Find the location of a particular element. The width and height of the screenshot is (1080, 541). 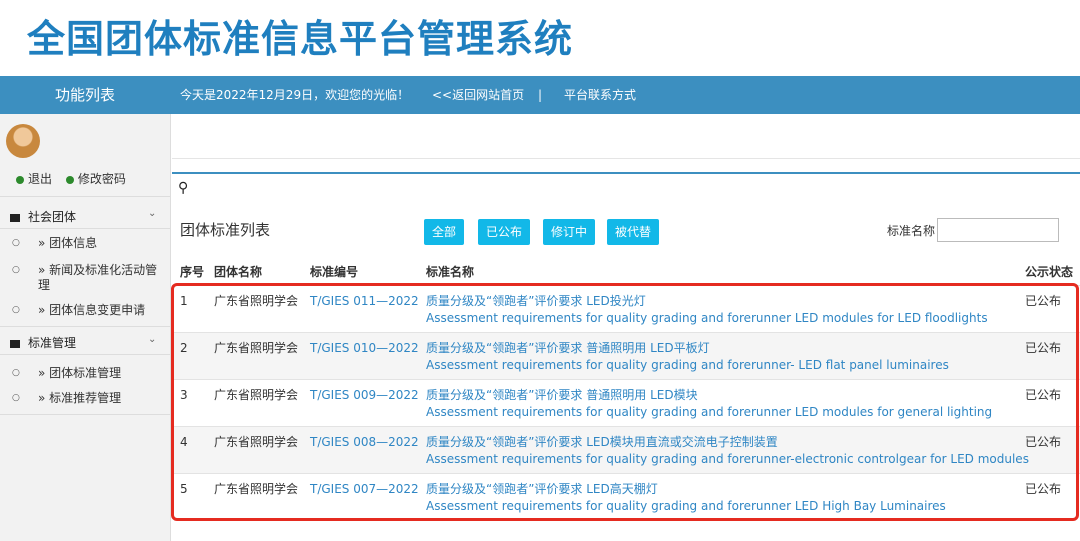

standard-name-cn-link: 质量分级及“领跑者”评价要求 LED投光灯 is located at coordinates (536, 301).